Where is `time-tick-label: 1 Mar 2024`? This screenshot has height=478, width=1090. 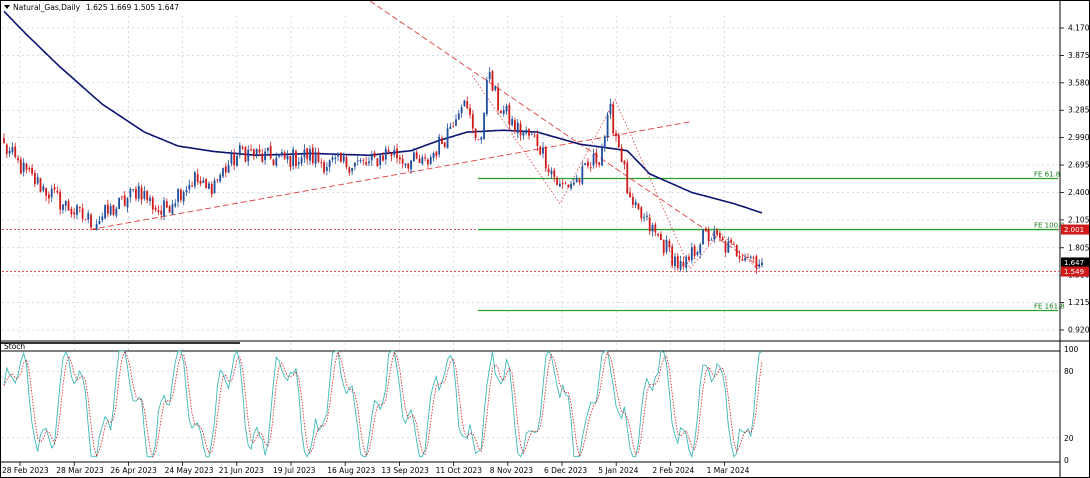
time-tick-label: 1 Mar 2024 is located at coordinates (728, 470).